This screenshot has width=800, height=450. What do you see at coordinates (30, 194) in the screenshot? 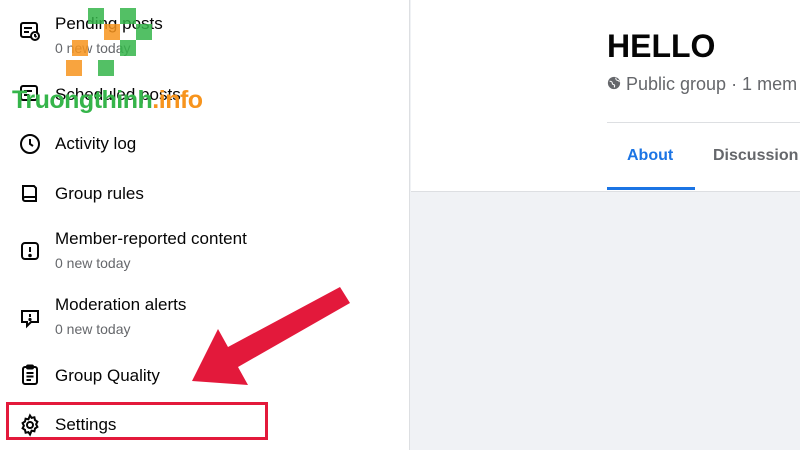
I see `book-icon` at bounding box center [30, 194].